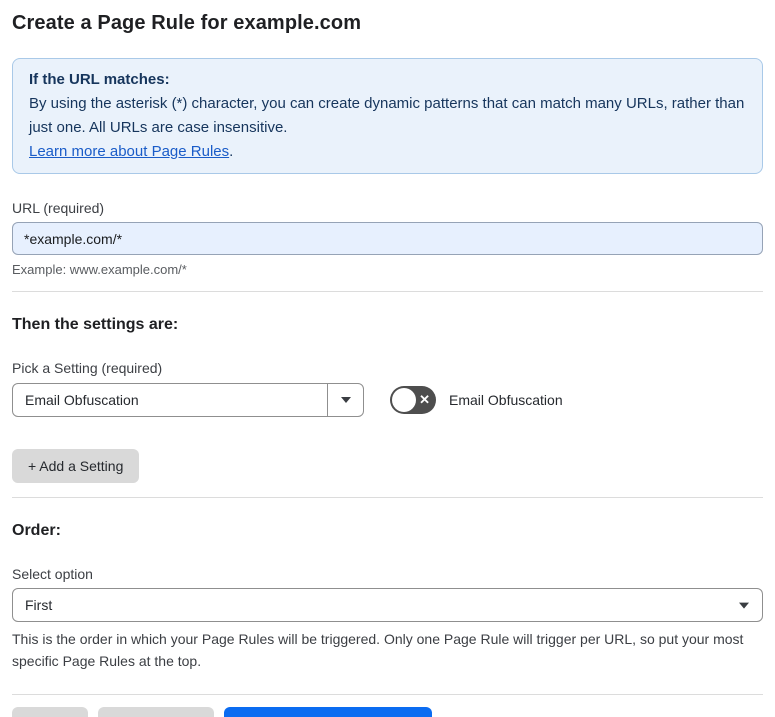  I want to click on footer-divider, so click(387, 694).